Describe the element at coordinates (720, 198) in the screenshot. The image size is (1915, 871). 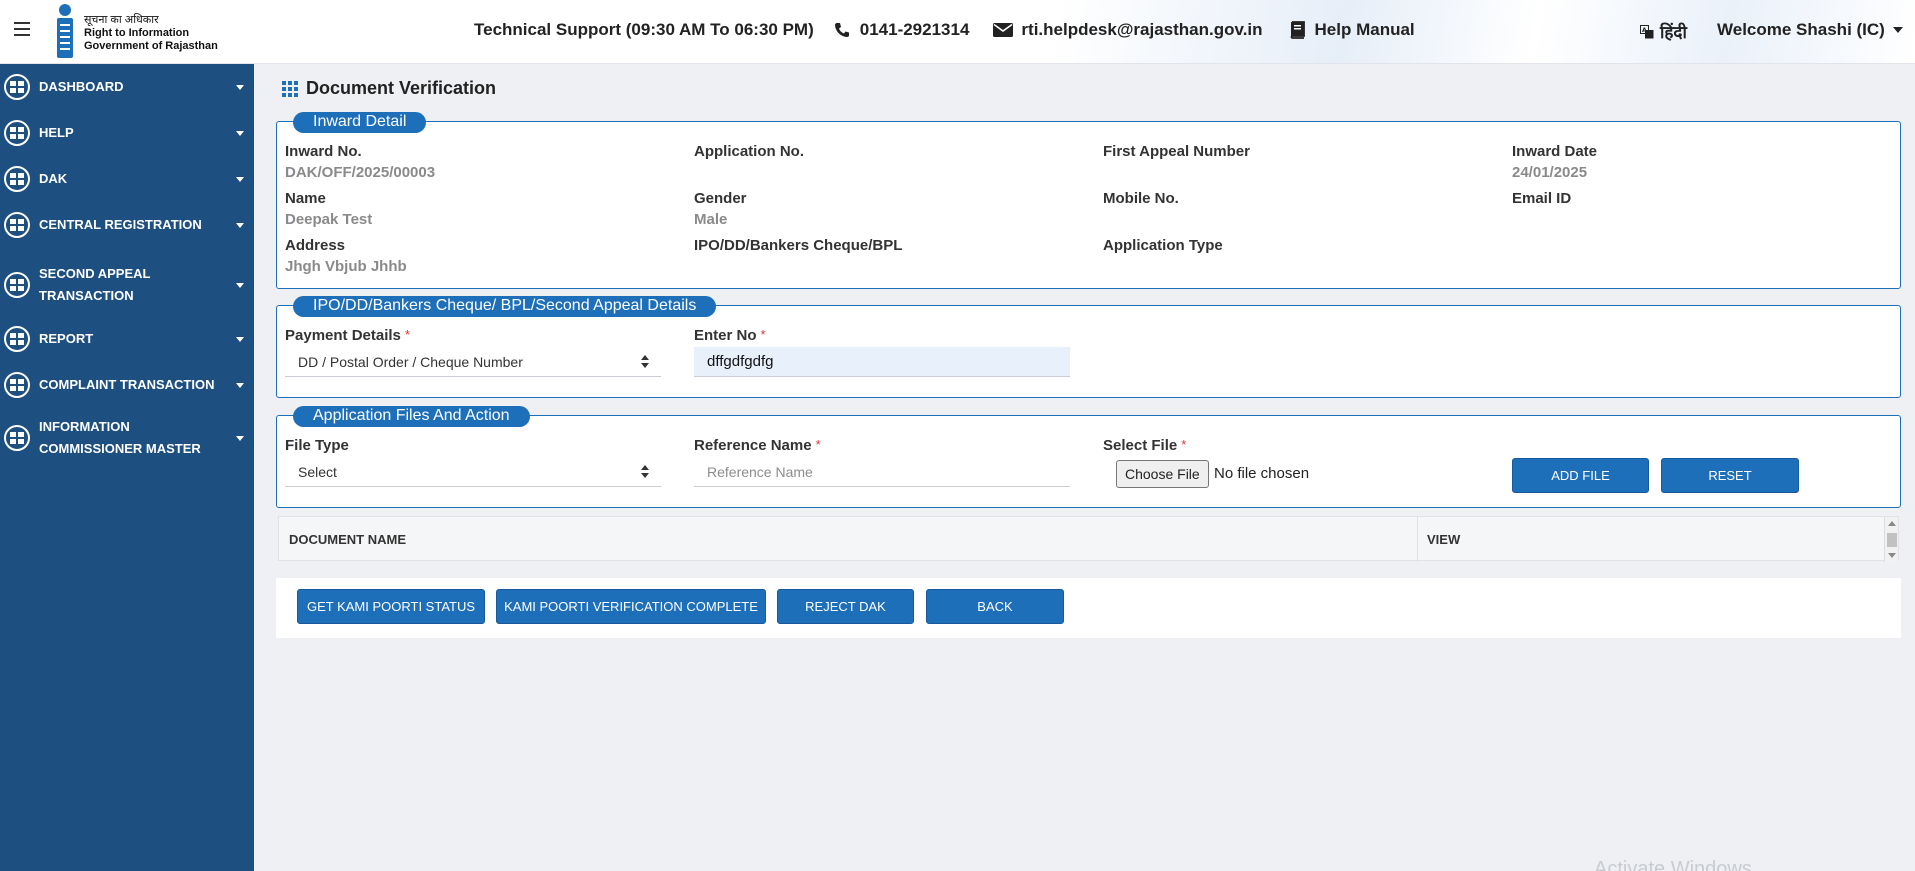
I see `gender-label: Gender` at that location.